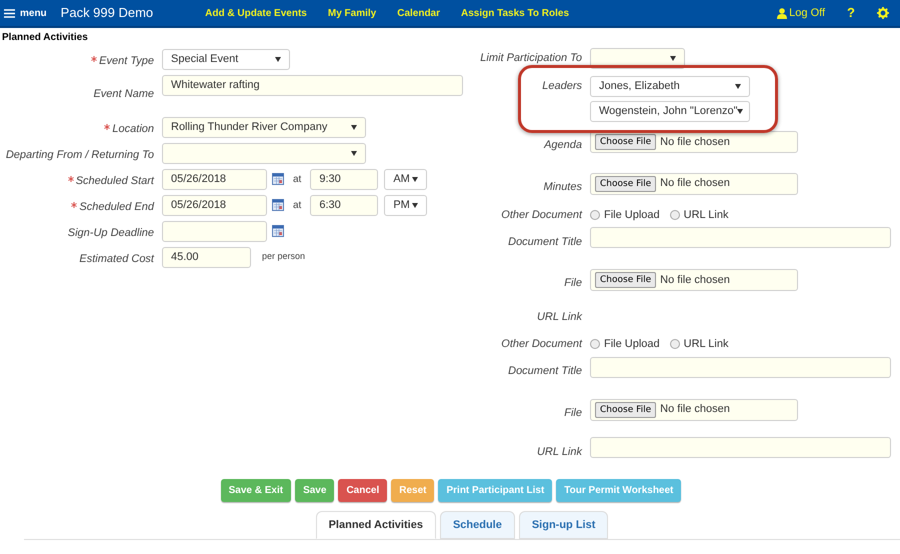 The height and width of the screenshot is (554, 900). I want to click on user-icon, so click(782, 13).